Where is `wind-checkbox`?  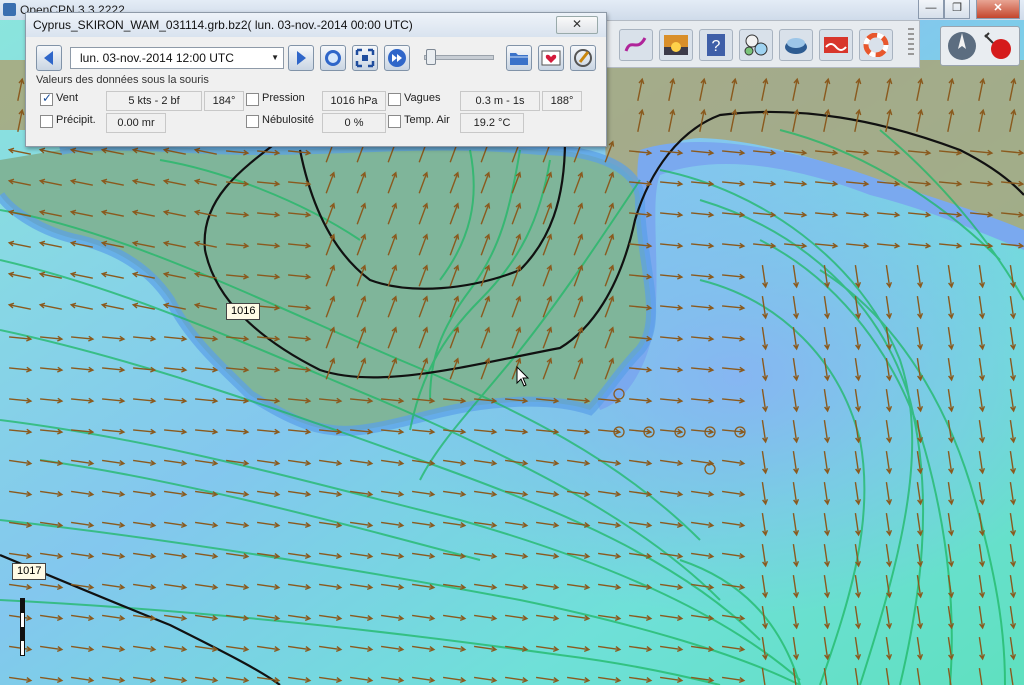 wind-checkbox is located at coordinates (46, 98).